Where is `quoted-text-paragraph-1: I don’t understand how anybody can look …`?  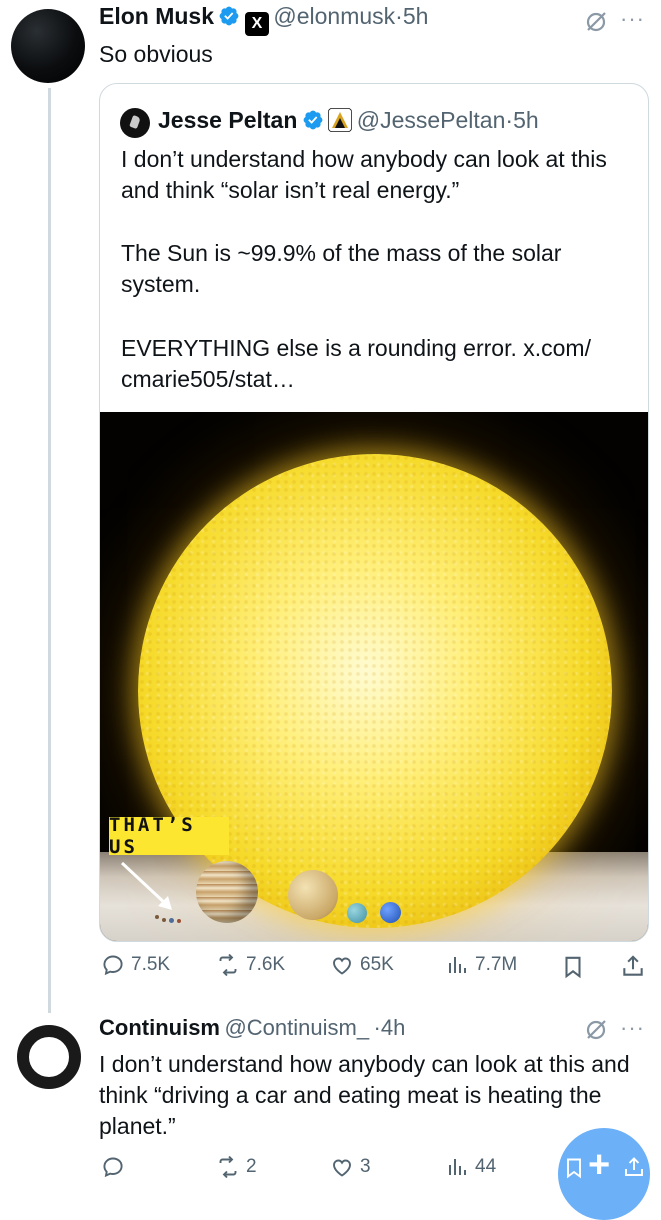
quoted-text-paragraph-1: I don’t understand how anybody can look … is located at coordinates (364, 174).